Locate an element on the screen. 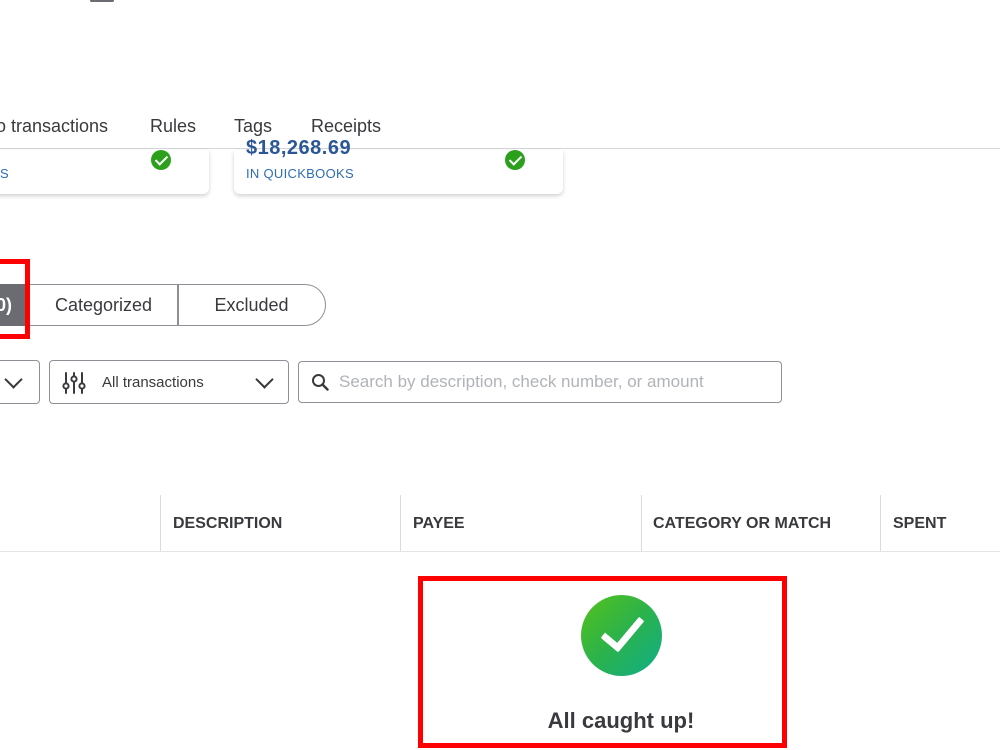 The height and width of the screenshot is (750, 1000). excluded-label: Excluded is located at coordinates (251, 304).